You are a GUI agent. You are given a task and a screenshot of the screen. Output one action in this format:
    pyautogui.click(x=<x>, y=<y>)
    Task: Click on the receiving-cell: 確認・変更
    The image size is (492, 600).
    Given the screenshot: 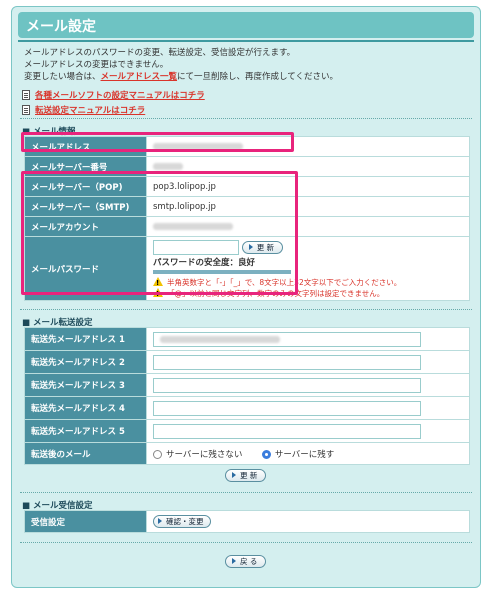 What is the action you would take?
    pyautogui.click(x=308, y=521)
    